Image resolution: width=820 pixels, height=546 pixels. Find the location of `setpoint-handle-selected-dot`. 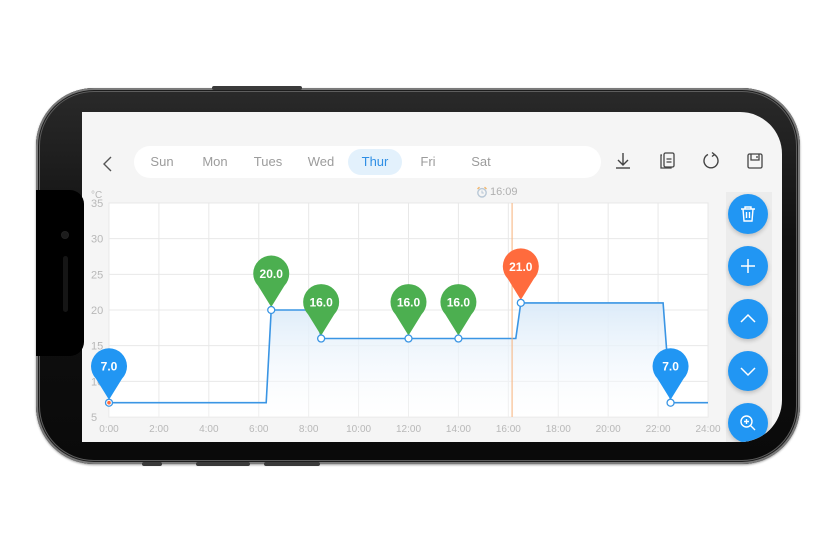

setpoint-handle-selected-dot is located at coordinates (109, 402).